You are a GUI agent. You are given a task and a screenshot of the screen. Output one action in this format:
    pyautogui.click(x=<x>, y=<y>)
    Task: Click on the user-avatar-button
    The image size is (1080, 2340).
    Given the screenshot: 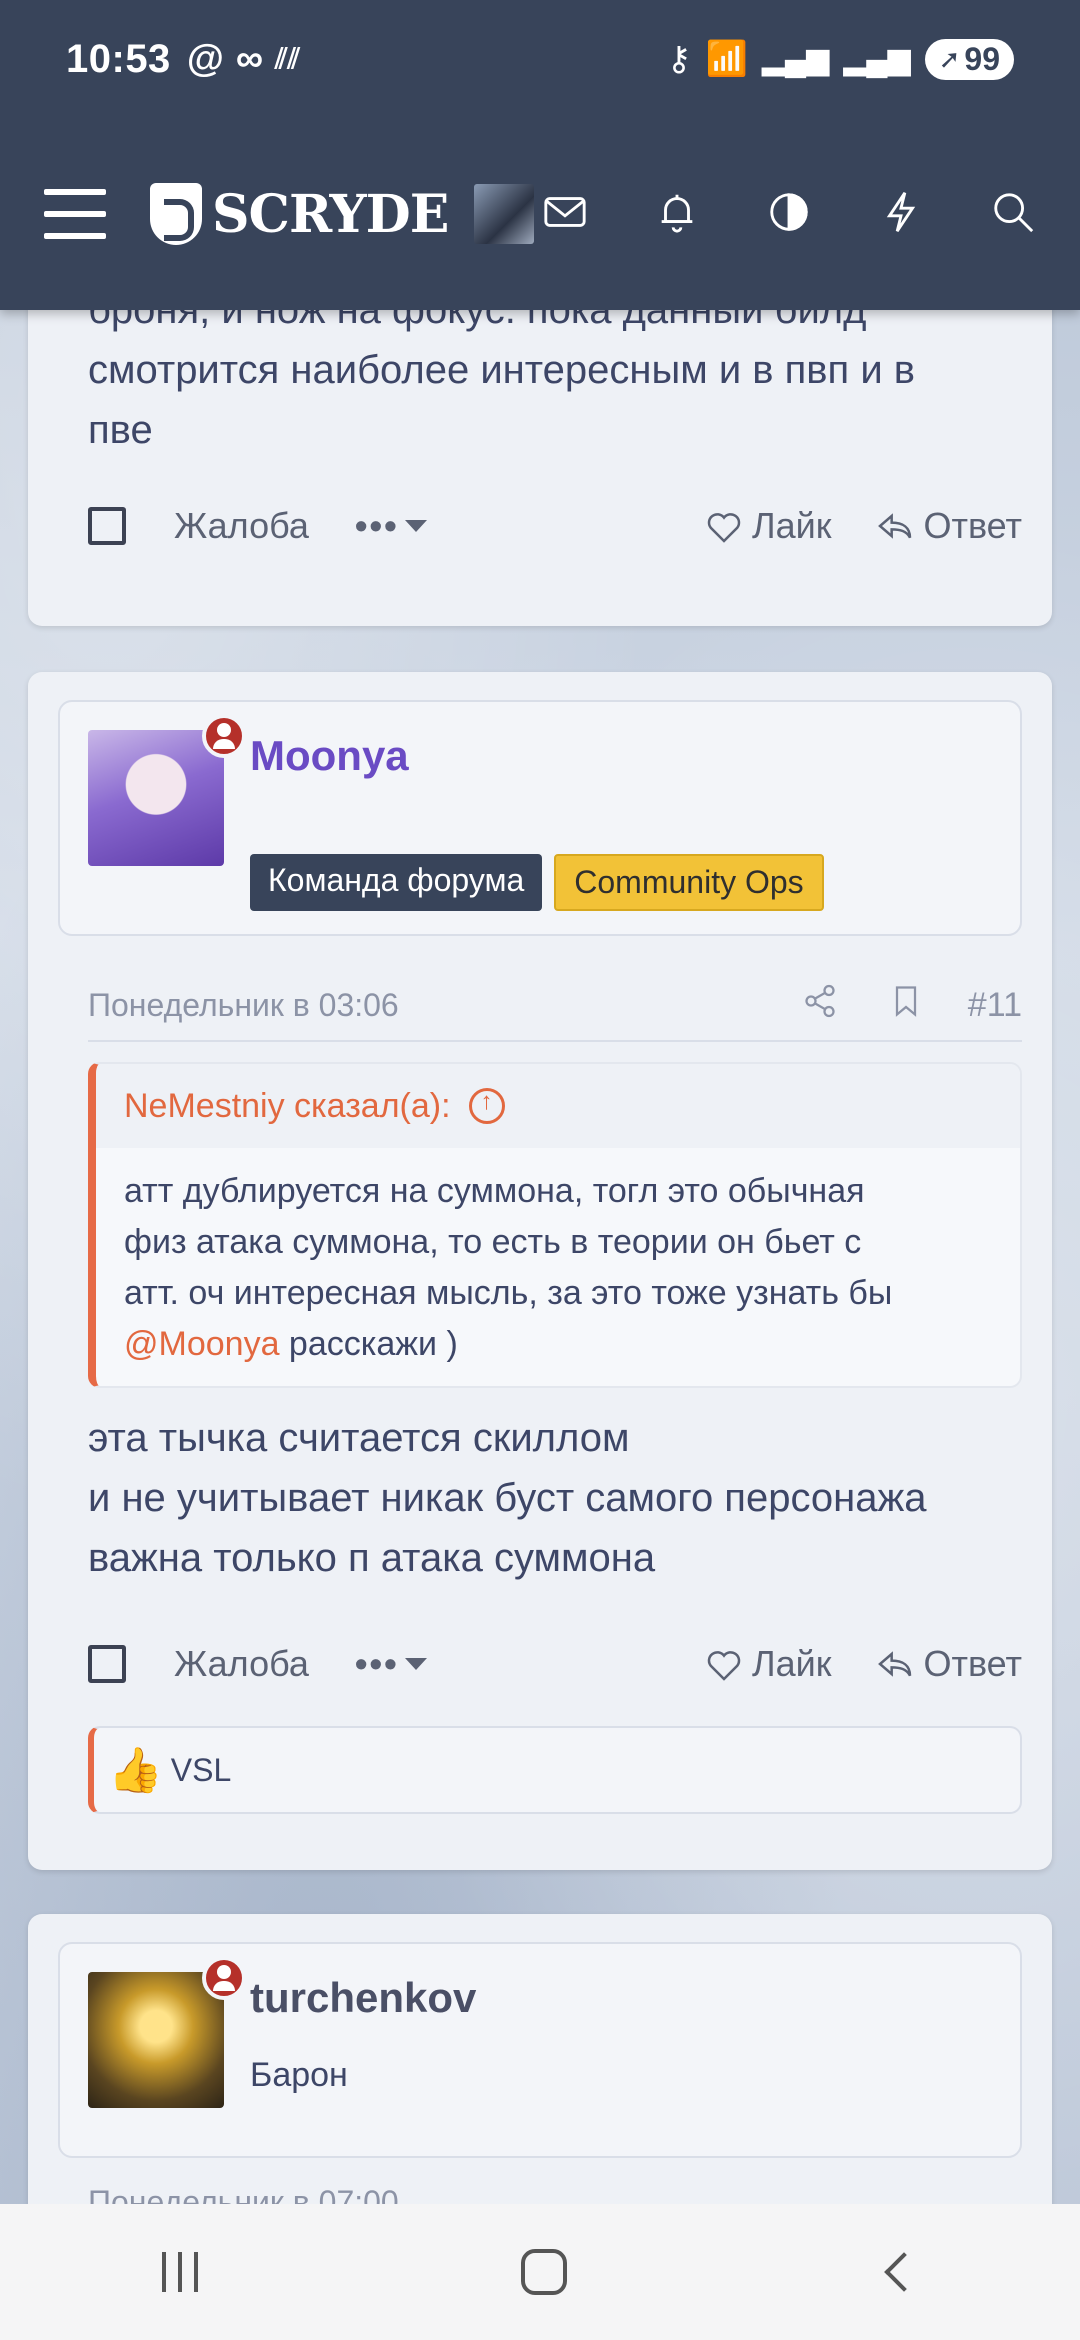 What is the action you would take?
    pyautogui.click(x=504, y=214)
    